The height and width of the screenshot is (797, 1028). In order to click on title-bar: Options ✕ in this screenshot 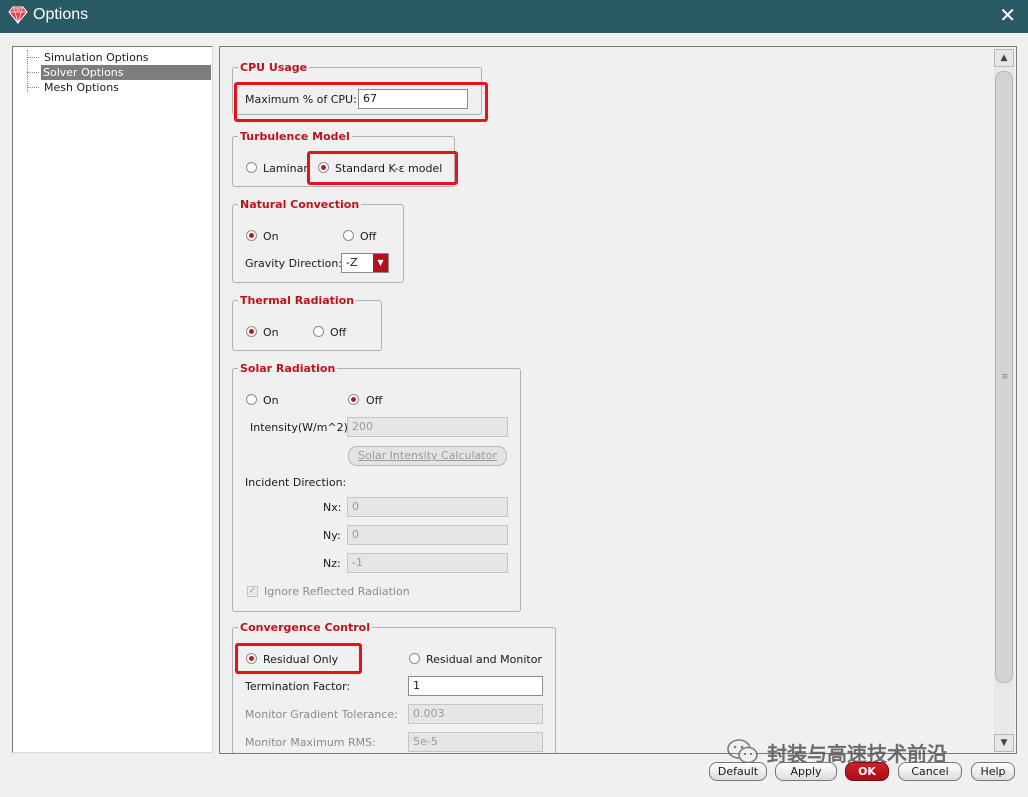, I will do `click(514, 16)`.